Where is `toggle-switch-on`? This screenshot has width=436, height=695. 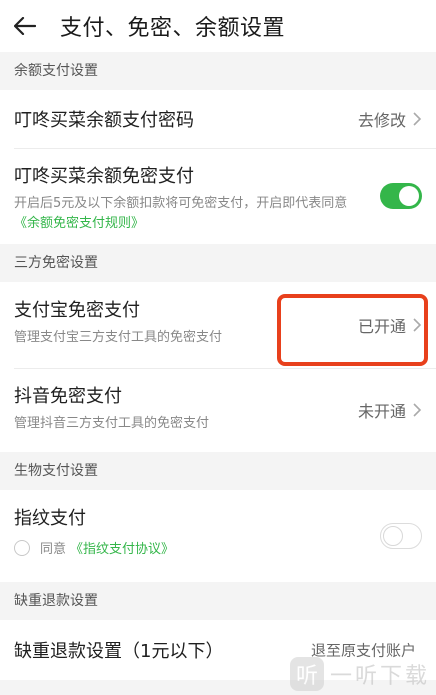 toggle-switch-on is located at coordinates (401, 196).